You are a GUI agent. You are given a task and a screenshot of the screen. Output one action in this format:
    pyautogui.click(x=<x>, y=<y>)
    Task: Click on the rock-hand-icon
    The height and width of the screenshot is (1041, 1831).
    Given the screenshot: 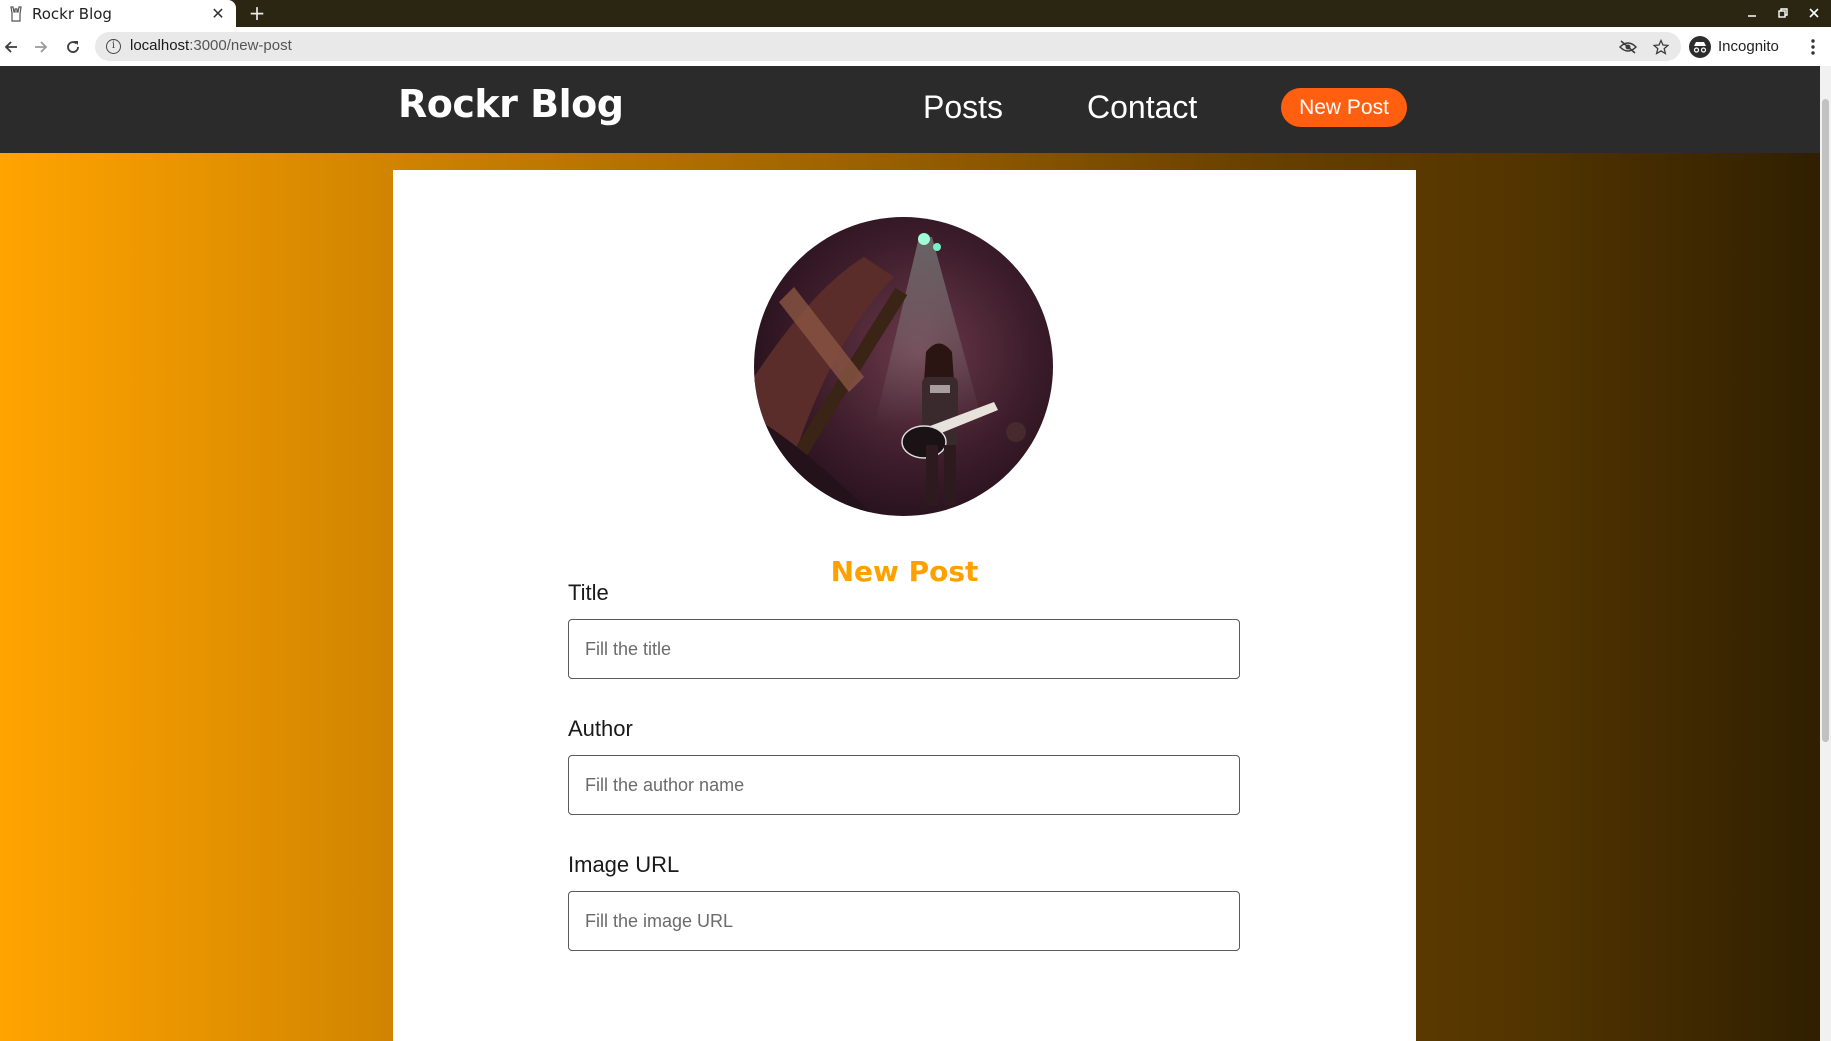 What is the action you would take?
    pyautogui.click(x=16, y=13)
    